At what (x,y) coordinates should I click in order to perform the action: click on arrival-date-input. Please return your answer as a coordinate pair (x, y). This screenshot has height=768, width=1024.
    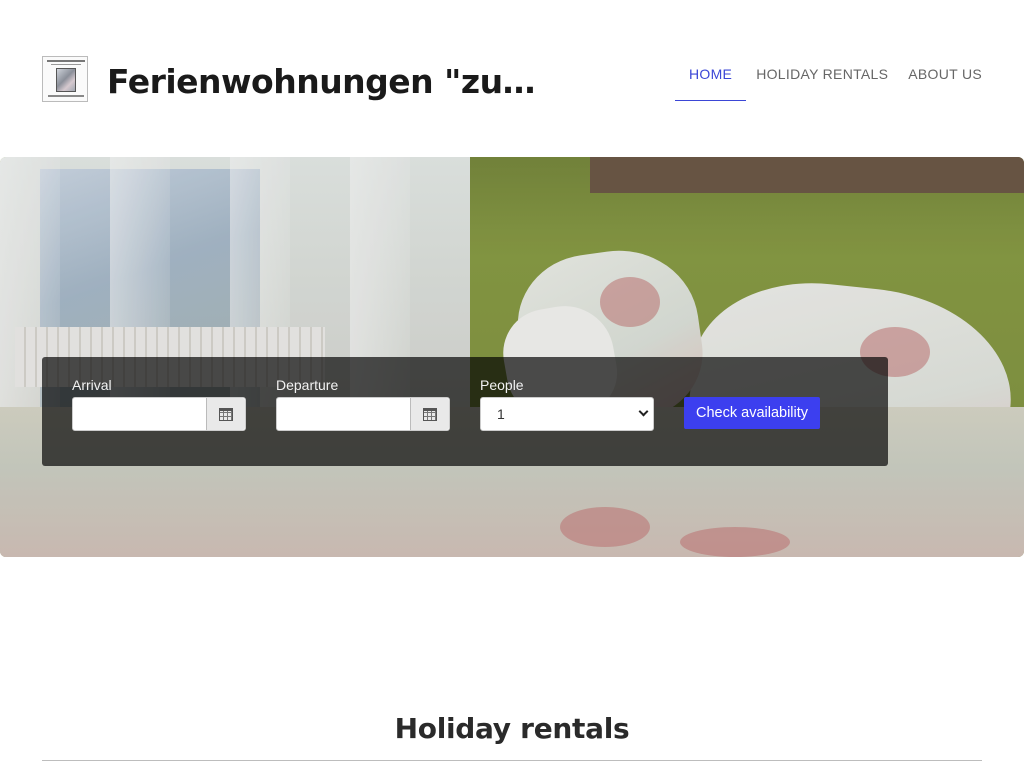
    Looking at the image, I should click on (159, 414).